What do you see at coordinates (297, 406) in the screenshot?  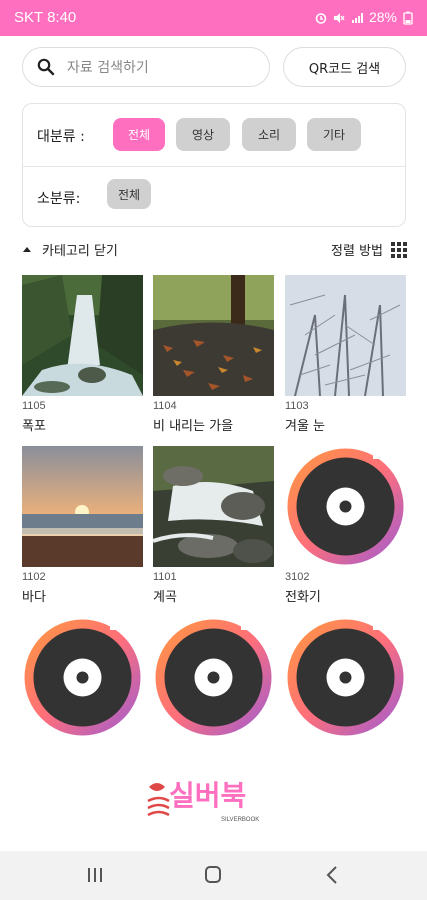 I see `item-code: 1103` at bounding box center [297, 406].